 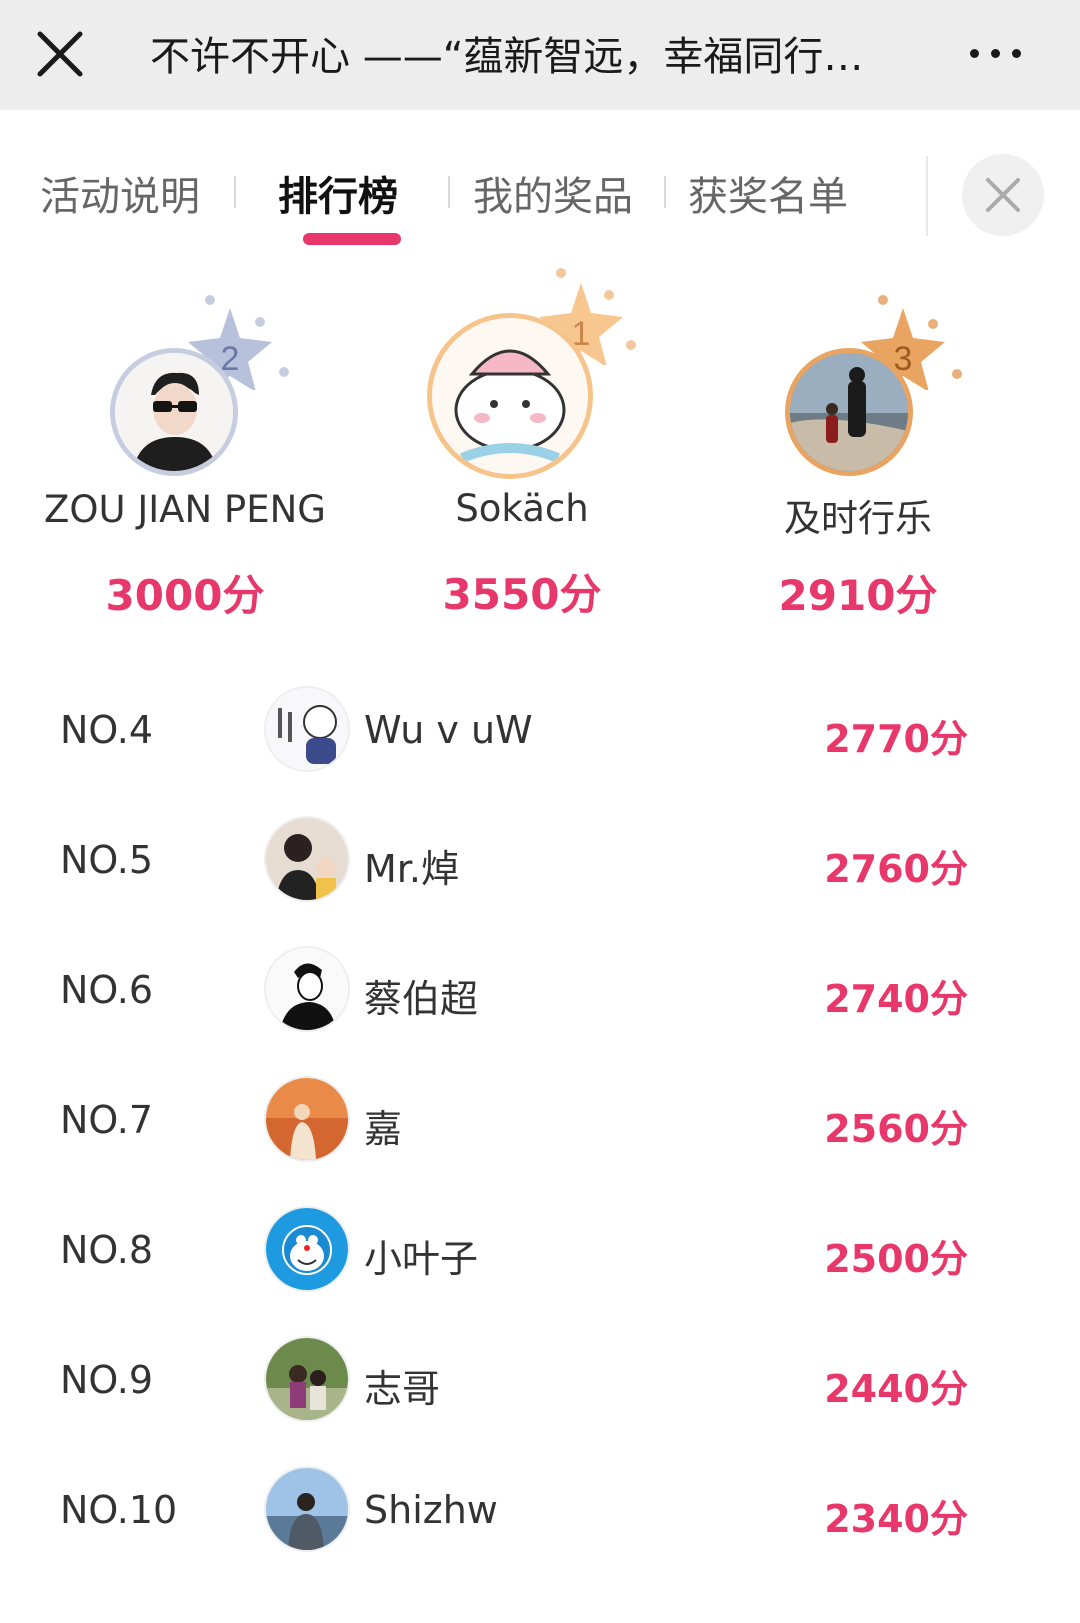 What do you see at coordinates (1005, 53) in the screenshot?
I see `more-dots-icon` at bounding box center [1005, 53].